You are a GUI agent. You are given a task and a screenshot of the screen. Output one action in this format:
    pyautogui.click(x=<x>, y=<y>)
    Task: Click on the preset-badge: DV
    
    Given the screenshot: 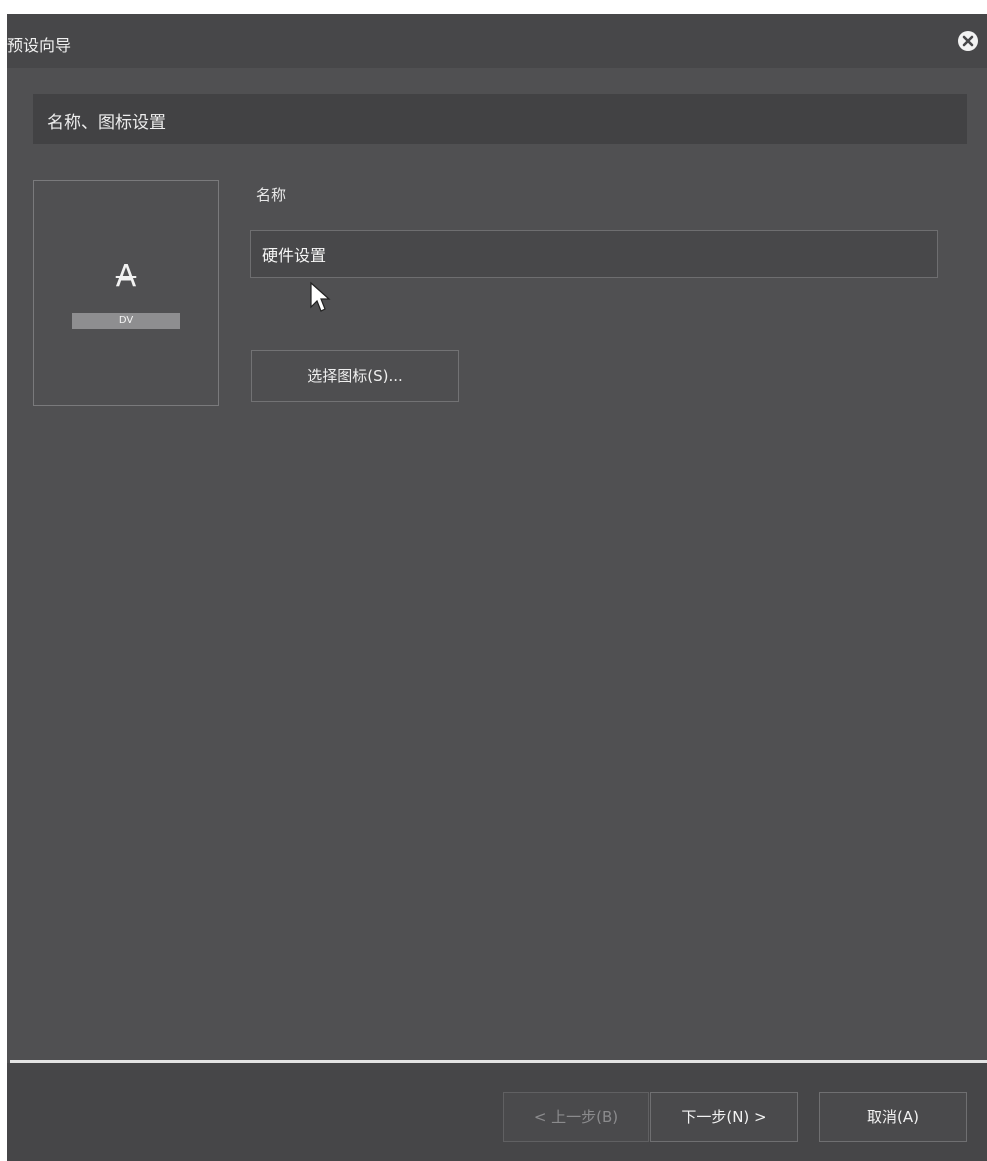 What is the action you would take?
    pyautogui.click(x=126, y=321)
    